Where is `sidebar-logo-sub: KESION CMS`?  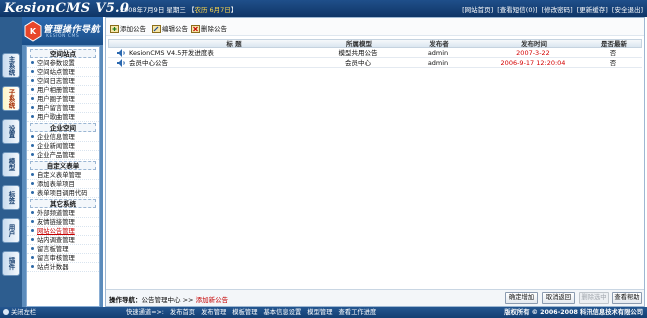 sidebar-logo-sub: KESION CMS is located at coordinates (63, 36).